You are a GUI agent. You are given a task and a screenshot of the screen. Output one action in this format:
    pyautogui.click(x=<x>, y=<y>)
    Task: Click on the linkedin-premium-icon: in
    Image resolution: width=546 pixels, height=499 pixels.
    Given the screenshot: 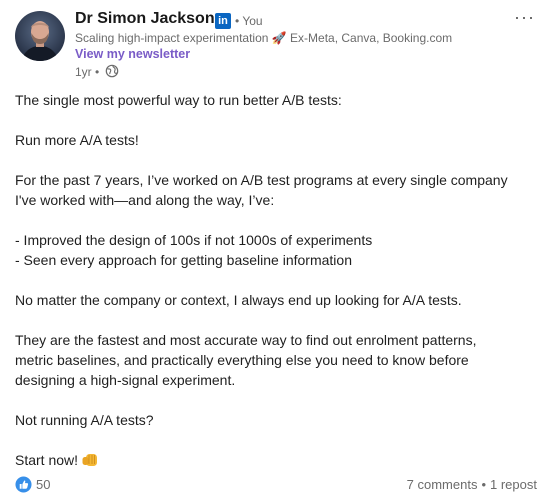 What is the action you would take?
    pyautogui.click(x=223, y=21)
    